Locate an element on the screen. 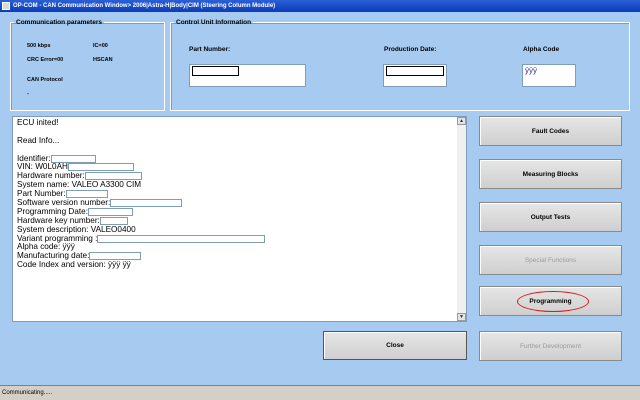 This screenshot has width=640, height=400. control-unit-info-legend: Control Unit Information is located at coordinates (214, 22).